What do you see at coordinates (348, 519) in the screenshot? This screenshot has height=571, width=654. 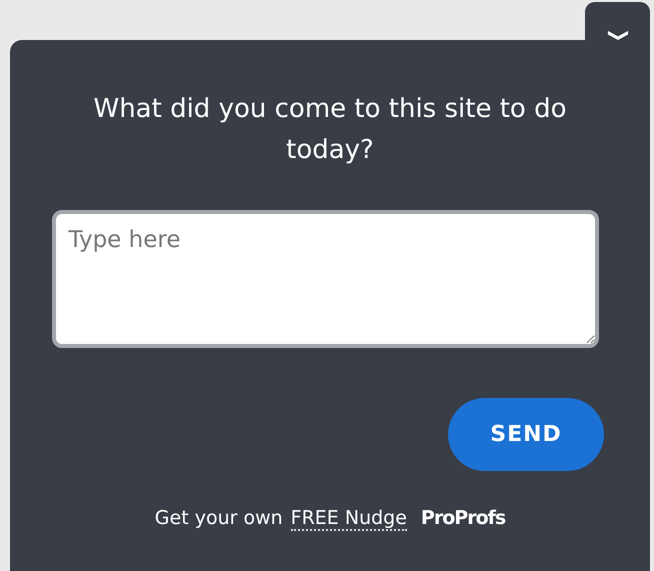 I see `free-nudge-link: FREE Nudge` at bounding box center [348, 519].